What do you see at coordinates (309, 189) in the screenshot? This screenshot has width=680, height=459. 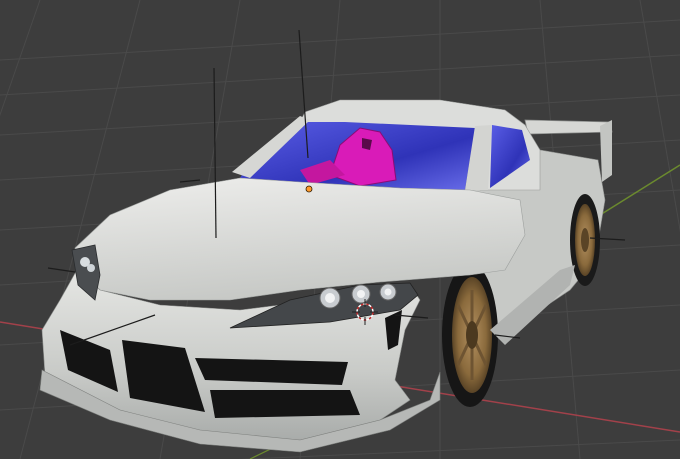 I see `origin-dot-icon` at bounding box center [309, 189].